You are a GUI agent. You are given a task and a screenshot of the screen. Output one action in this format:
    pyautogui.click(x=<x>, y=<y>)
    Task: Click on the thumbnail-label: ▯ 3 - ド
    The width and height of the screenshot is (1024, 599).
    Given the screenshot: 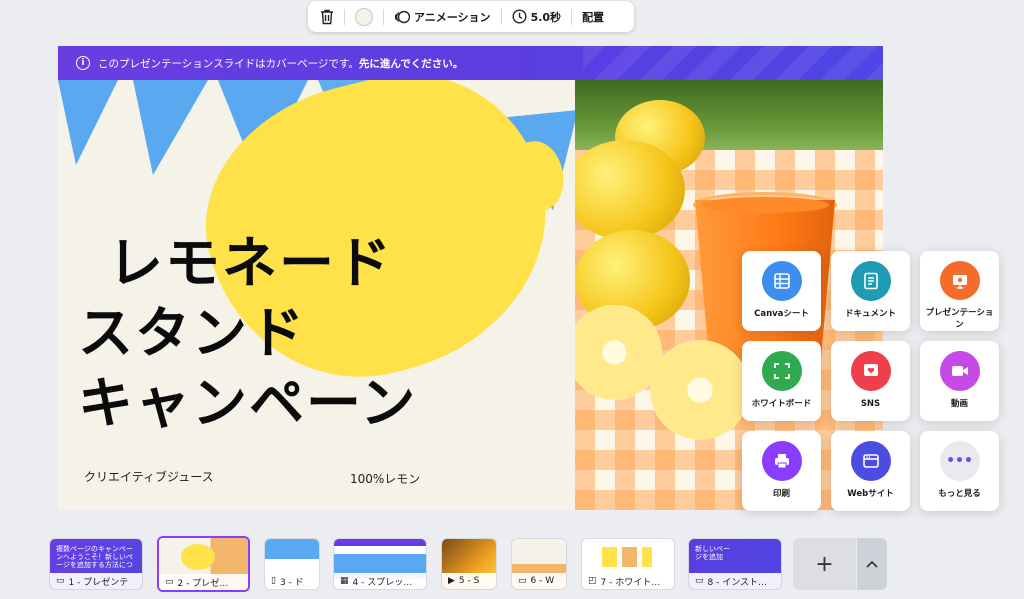 What is the action you would take?
    pyautogui.click(x=292, y=581)
    